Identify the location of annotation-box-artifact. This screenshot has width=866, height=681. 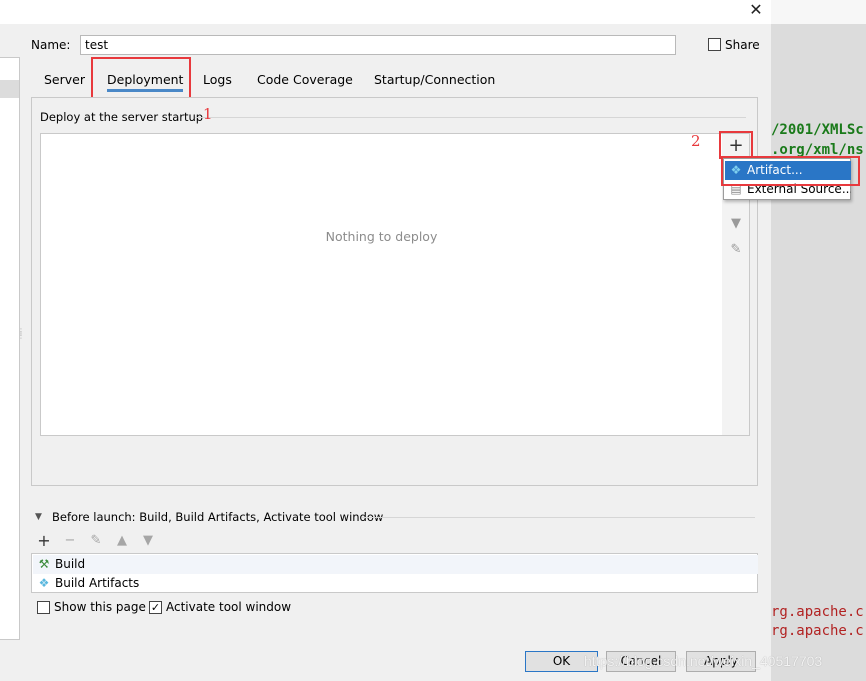
(790, 171).